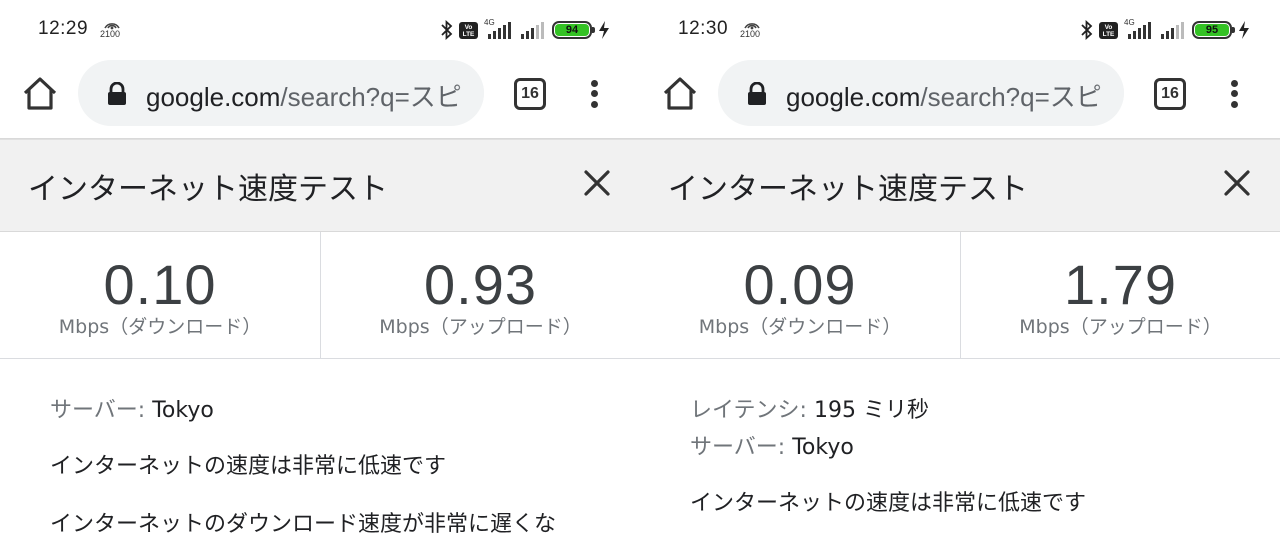 The image size is (1280, 533). What do you see at coordinates (320, 30) in the screenshot?
I see `status-bar: 12:29 2100 Vo LTE 4G 94` at bounding box center [320, 30].